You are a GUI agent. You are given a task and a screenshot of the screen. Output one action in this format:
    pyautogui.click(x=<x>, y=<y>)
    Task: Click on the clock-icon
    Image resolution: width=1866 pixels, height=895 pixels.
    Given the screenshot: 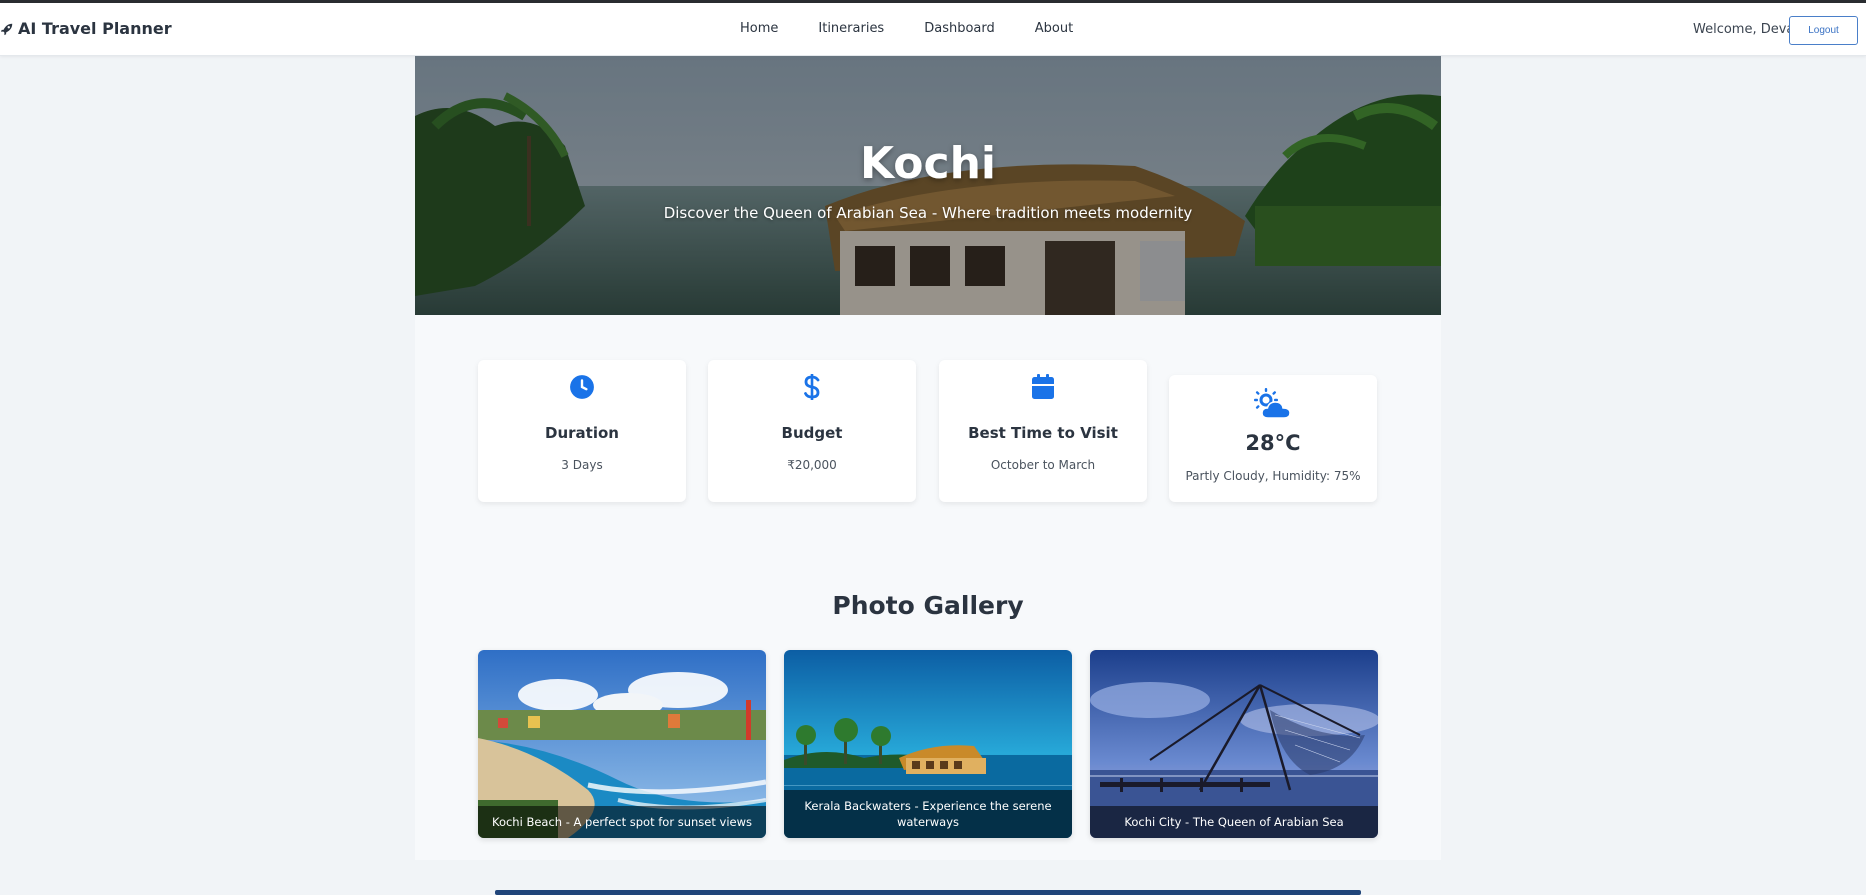 What is the action you would take?
    pyautogui.click(x=582, y=387)
    